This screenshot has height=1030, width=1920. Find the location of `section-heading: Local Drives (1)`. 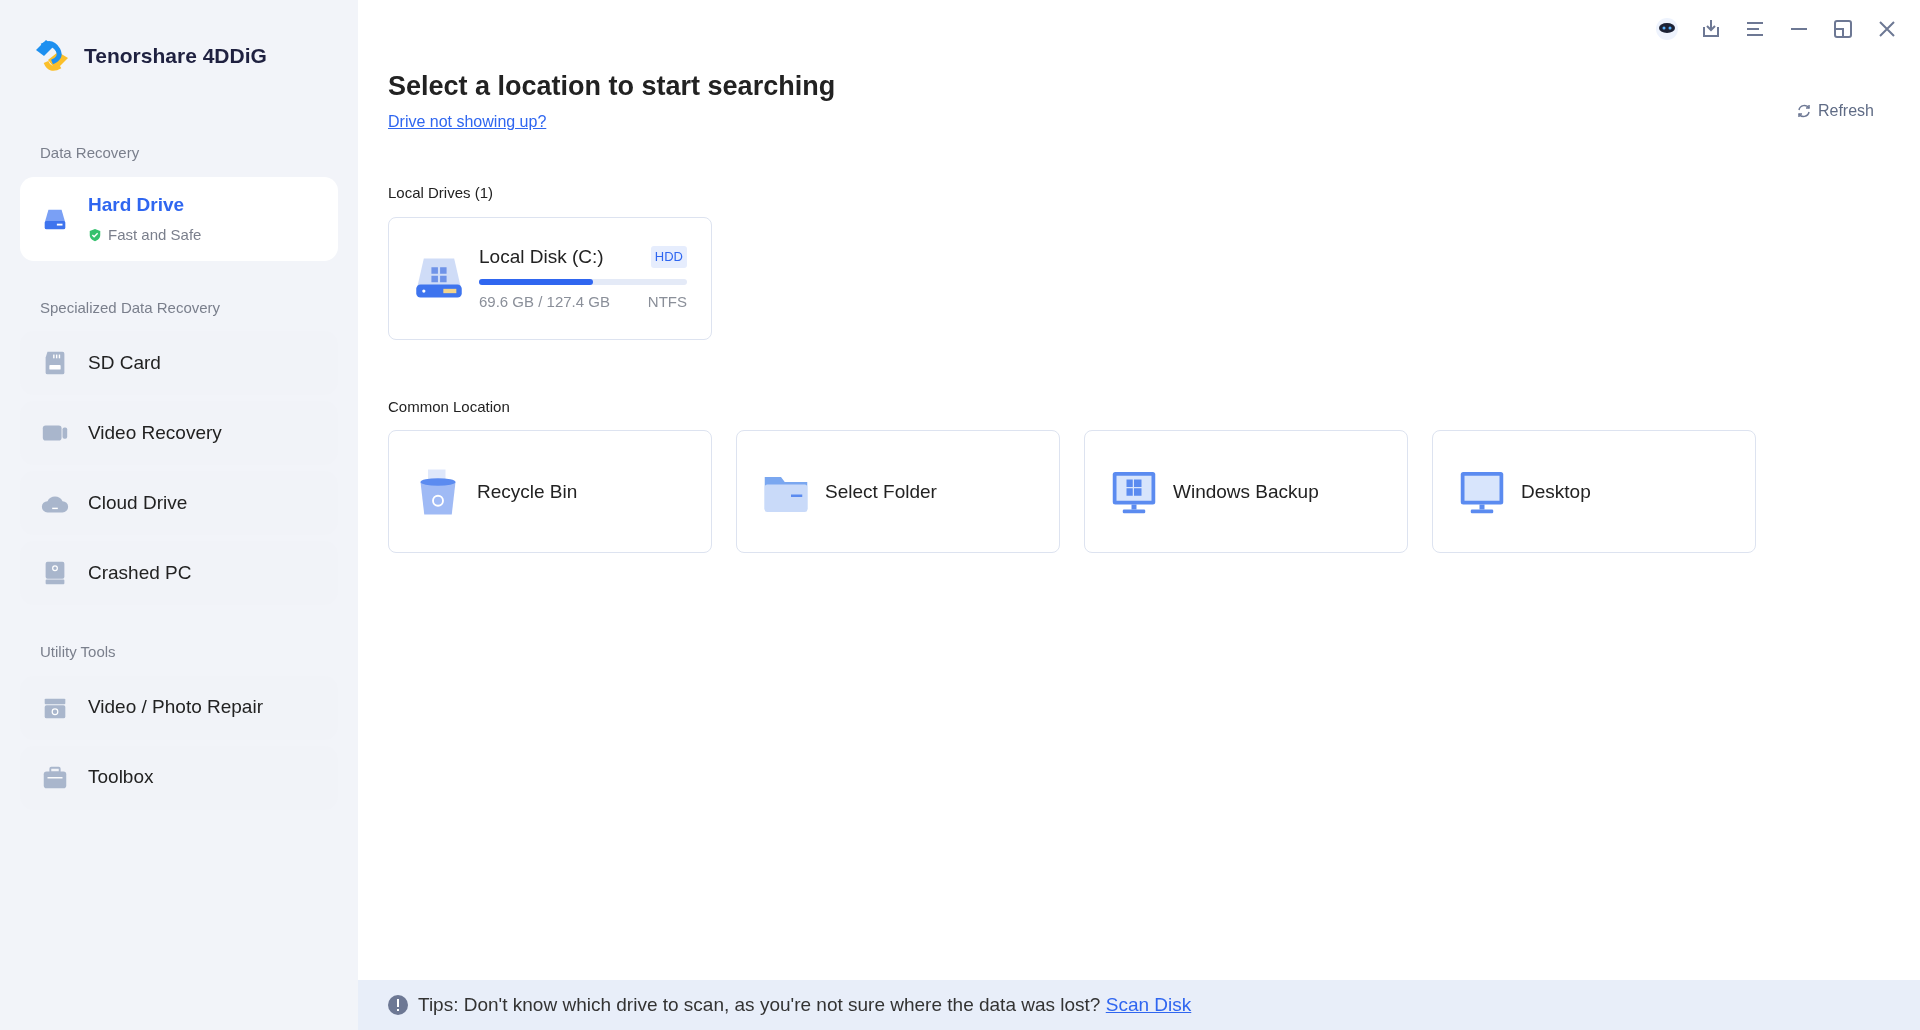

section-heading: Local Drives (1) is located at coordinates (441, 193).